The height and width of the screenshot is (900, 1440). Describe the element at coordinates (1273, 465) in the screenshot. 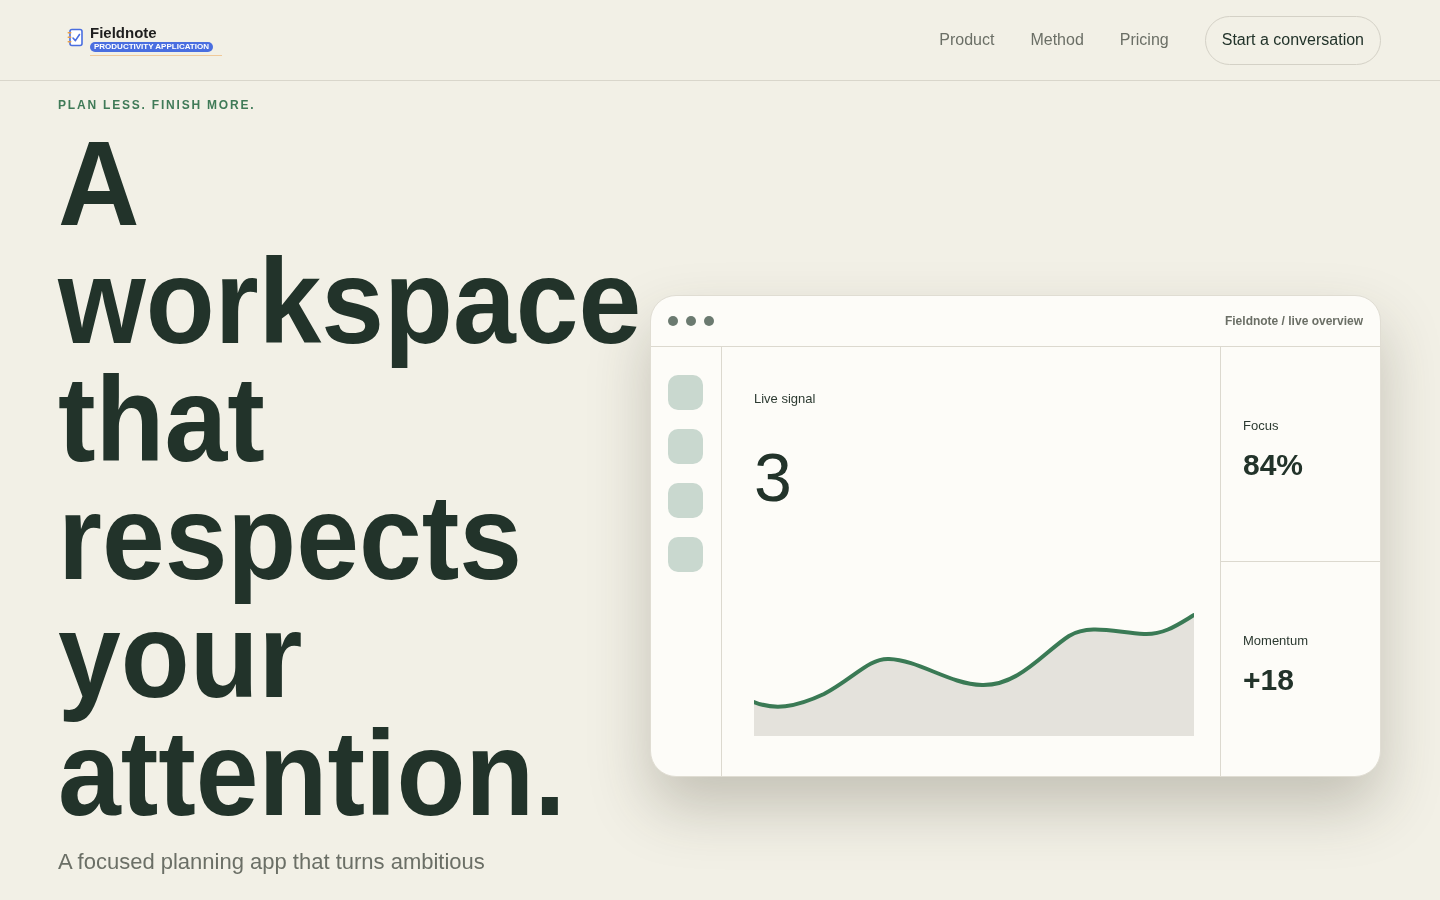

I see `stat-value: 84%` at that location.